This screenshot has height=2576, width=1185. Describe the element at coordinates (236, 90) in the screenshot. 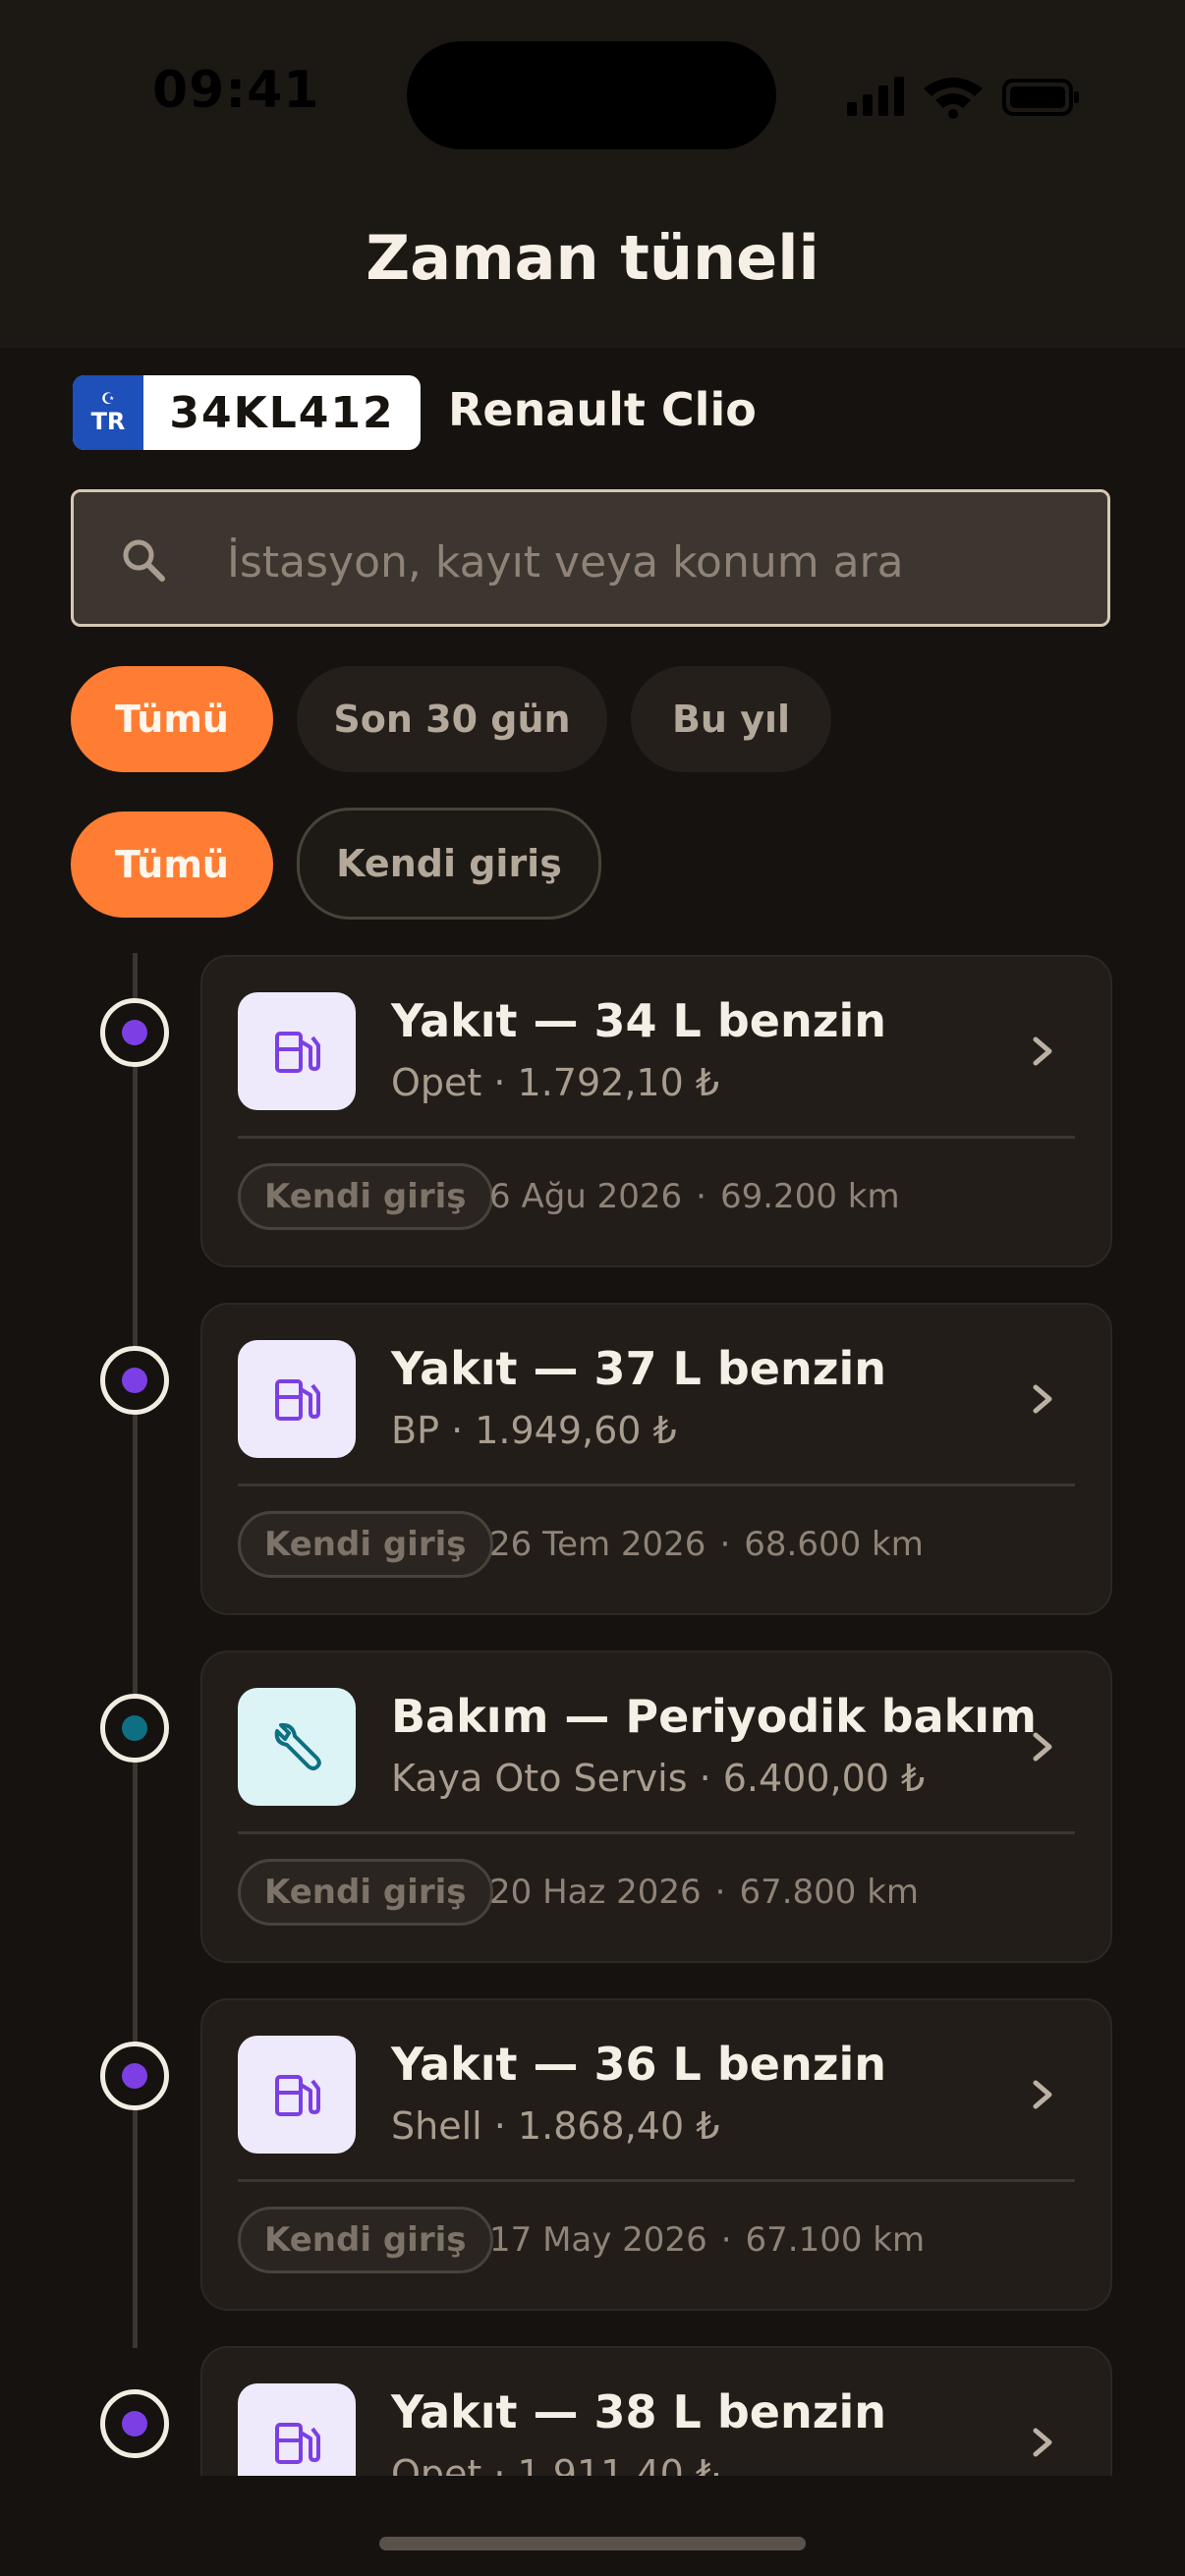

I see `status-time: 09:41` at that location.